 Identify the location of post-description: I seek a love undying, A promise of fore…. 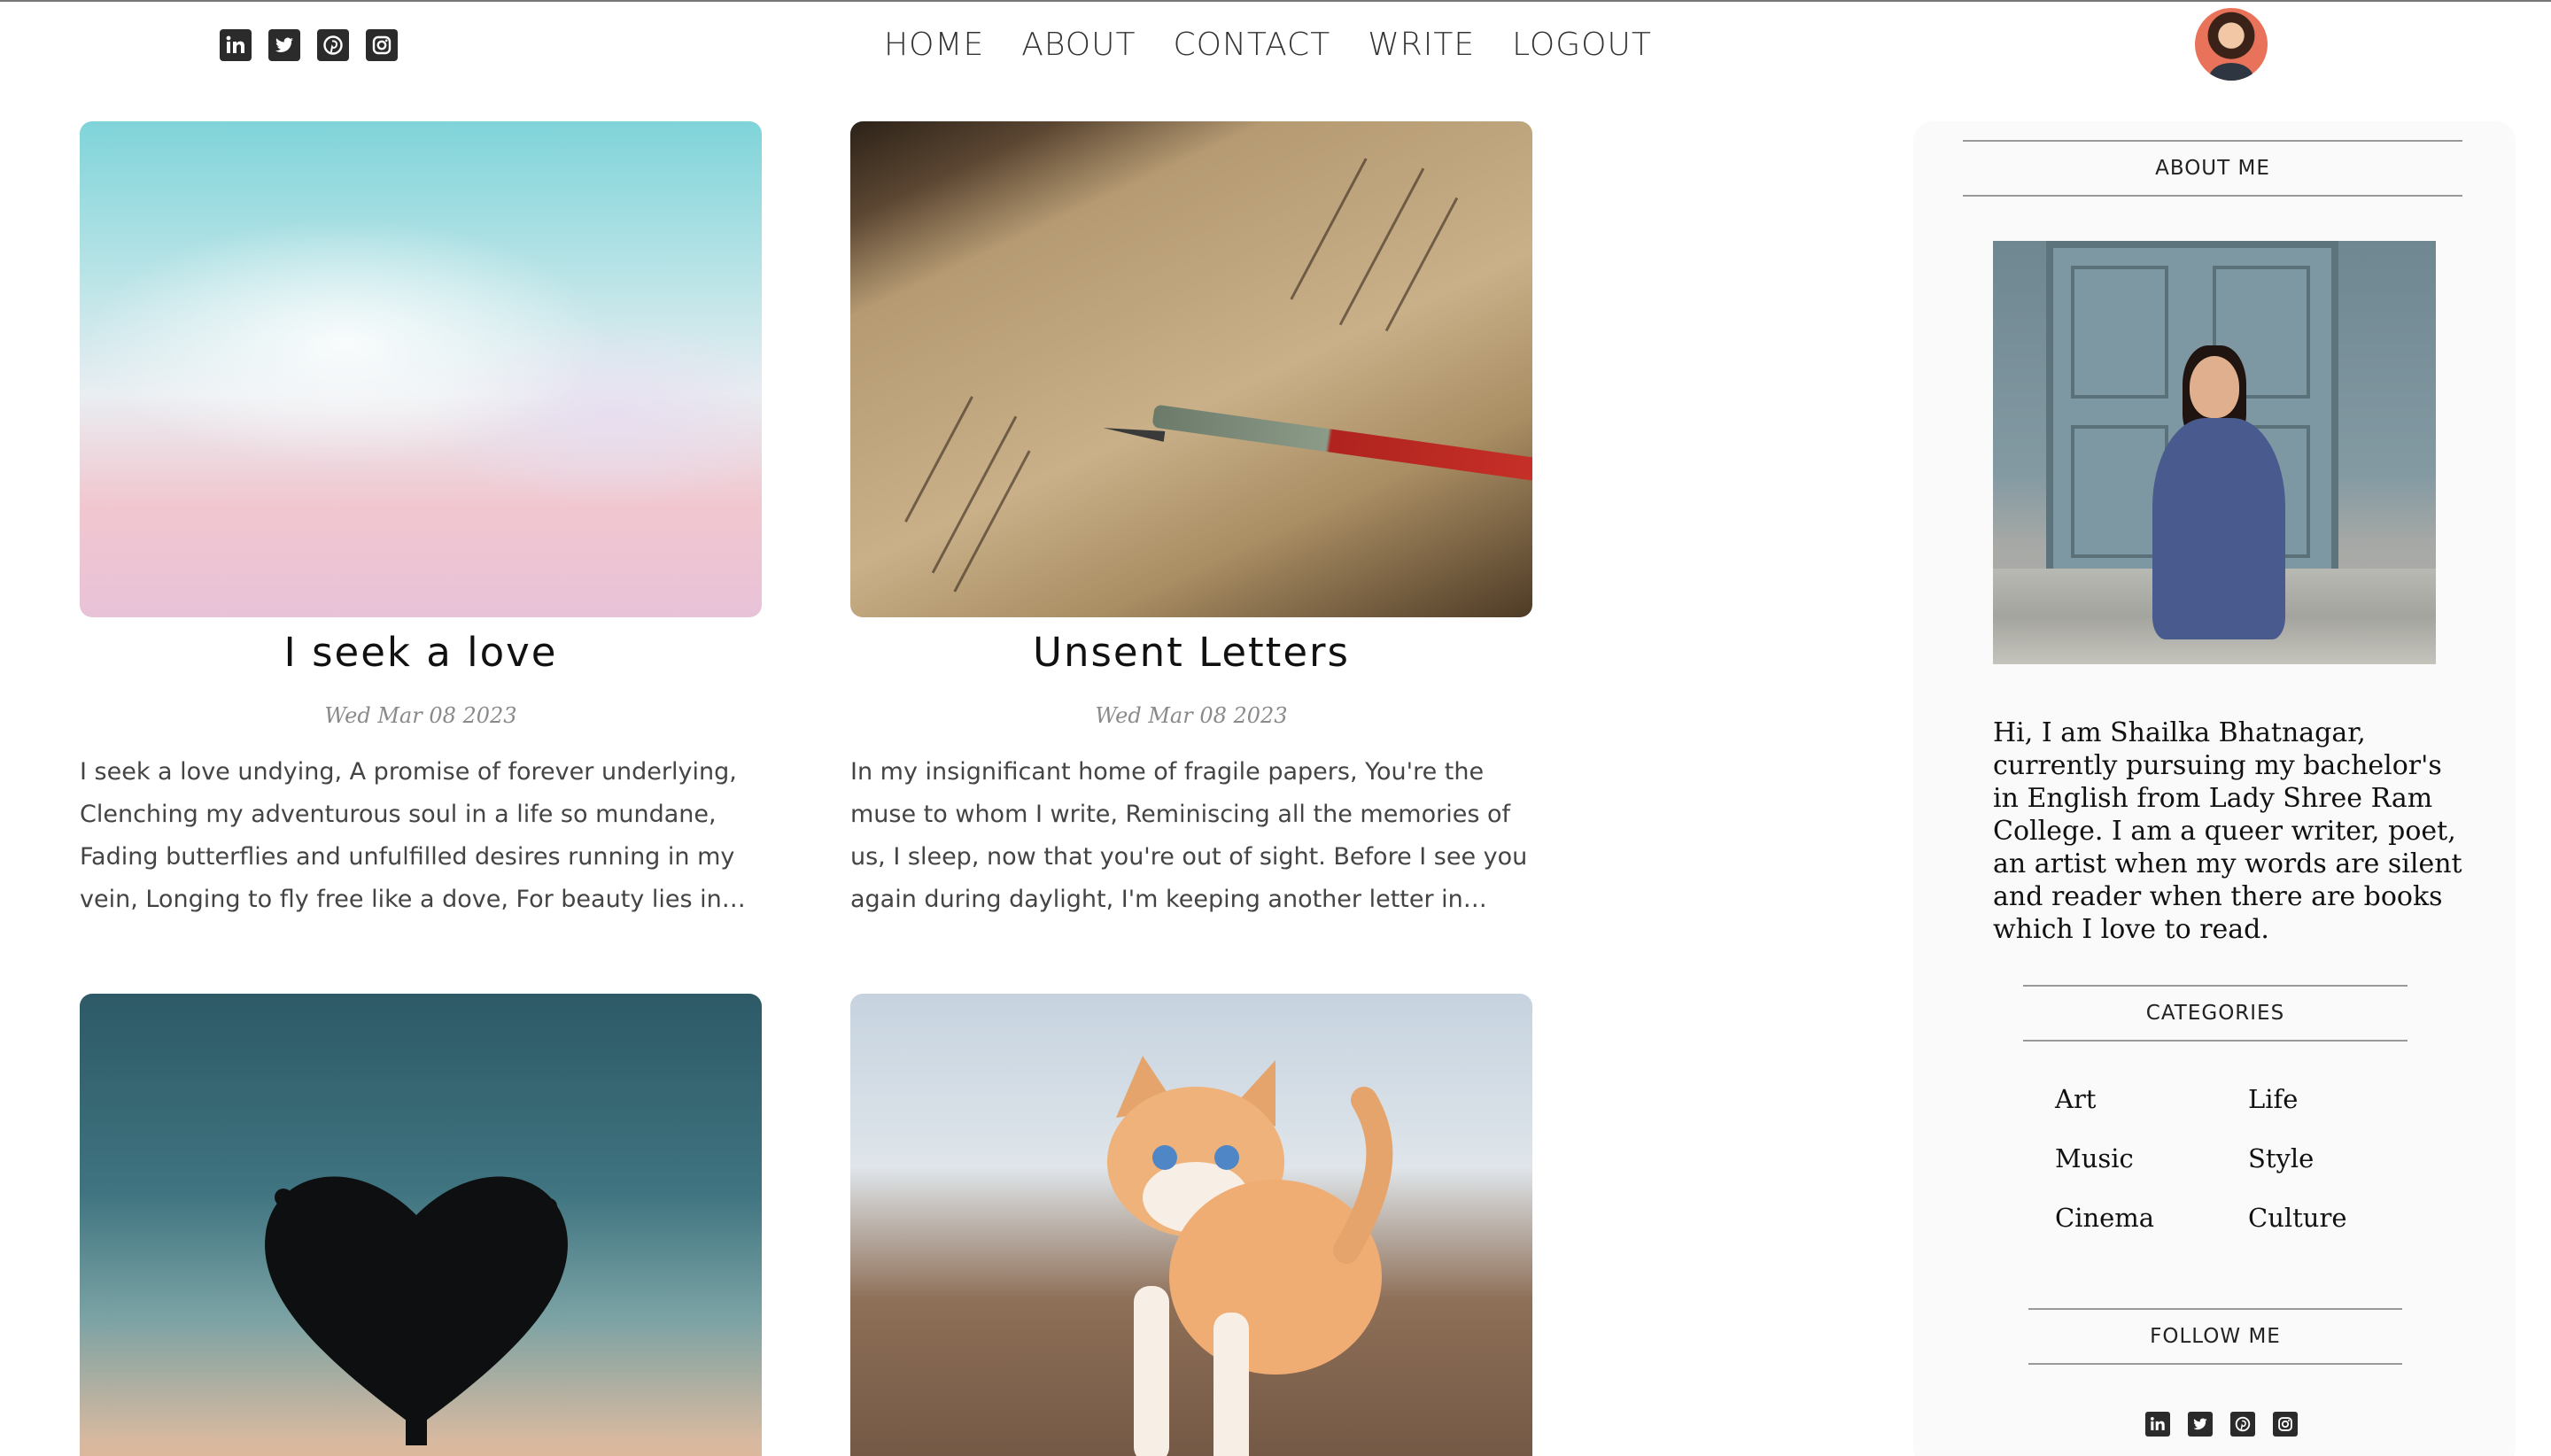
(413, 836).